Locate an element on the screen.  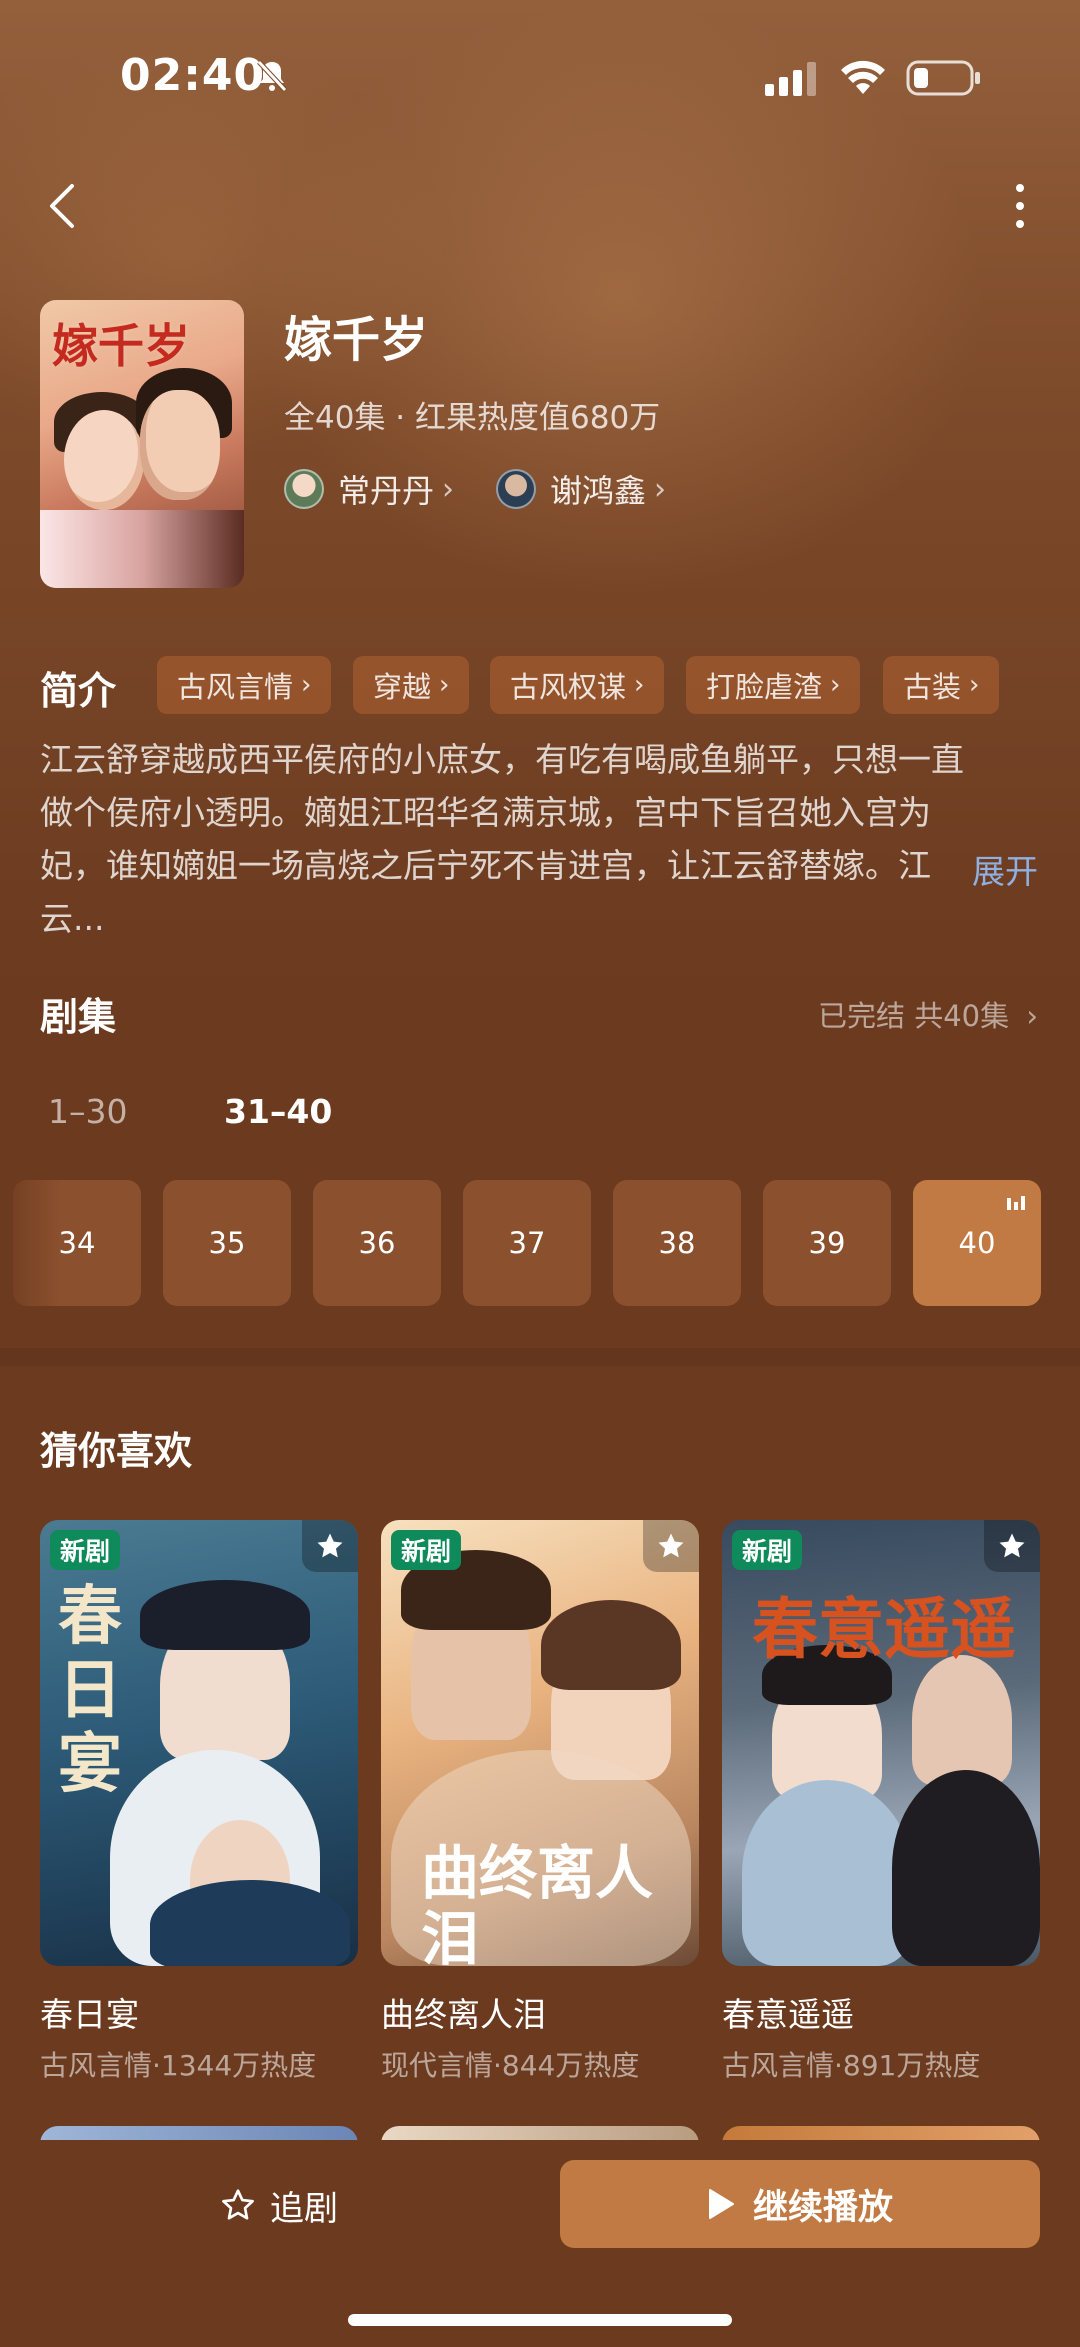
episodes-status-link: 已完结 共40集 › is located at coordinates (928, 1014).